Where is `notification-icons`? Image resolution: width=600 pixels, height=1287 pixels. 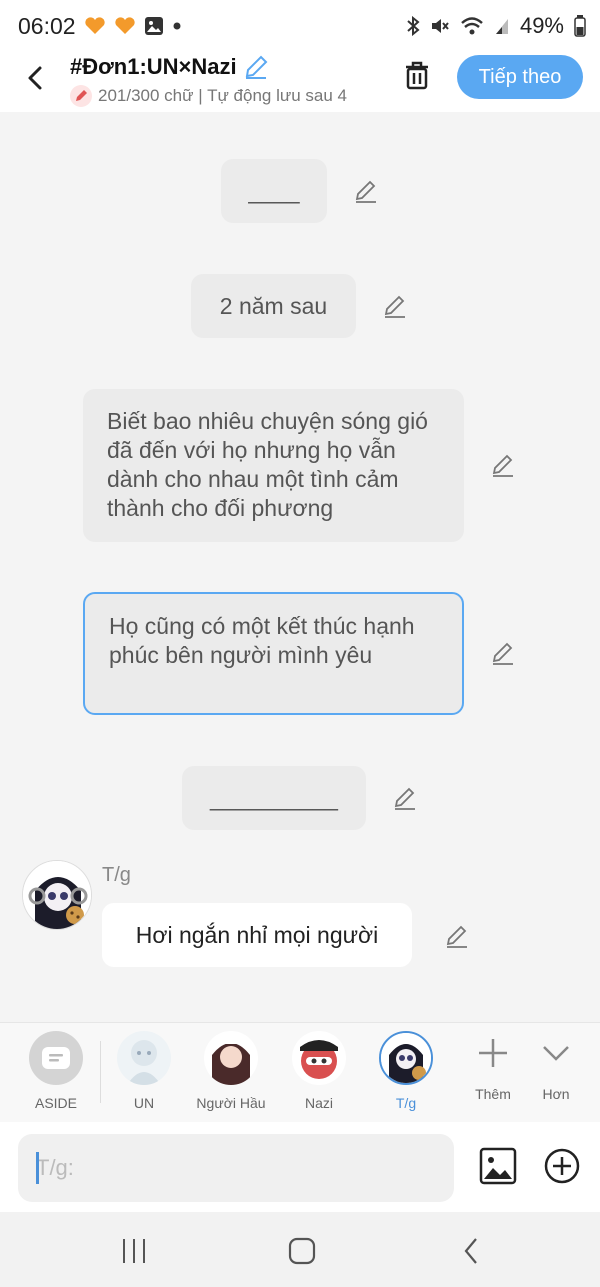 notification-icons is located at coordinates (133, 26).